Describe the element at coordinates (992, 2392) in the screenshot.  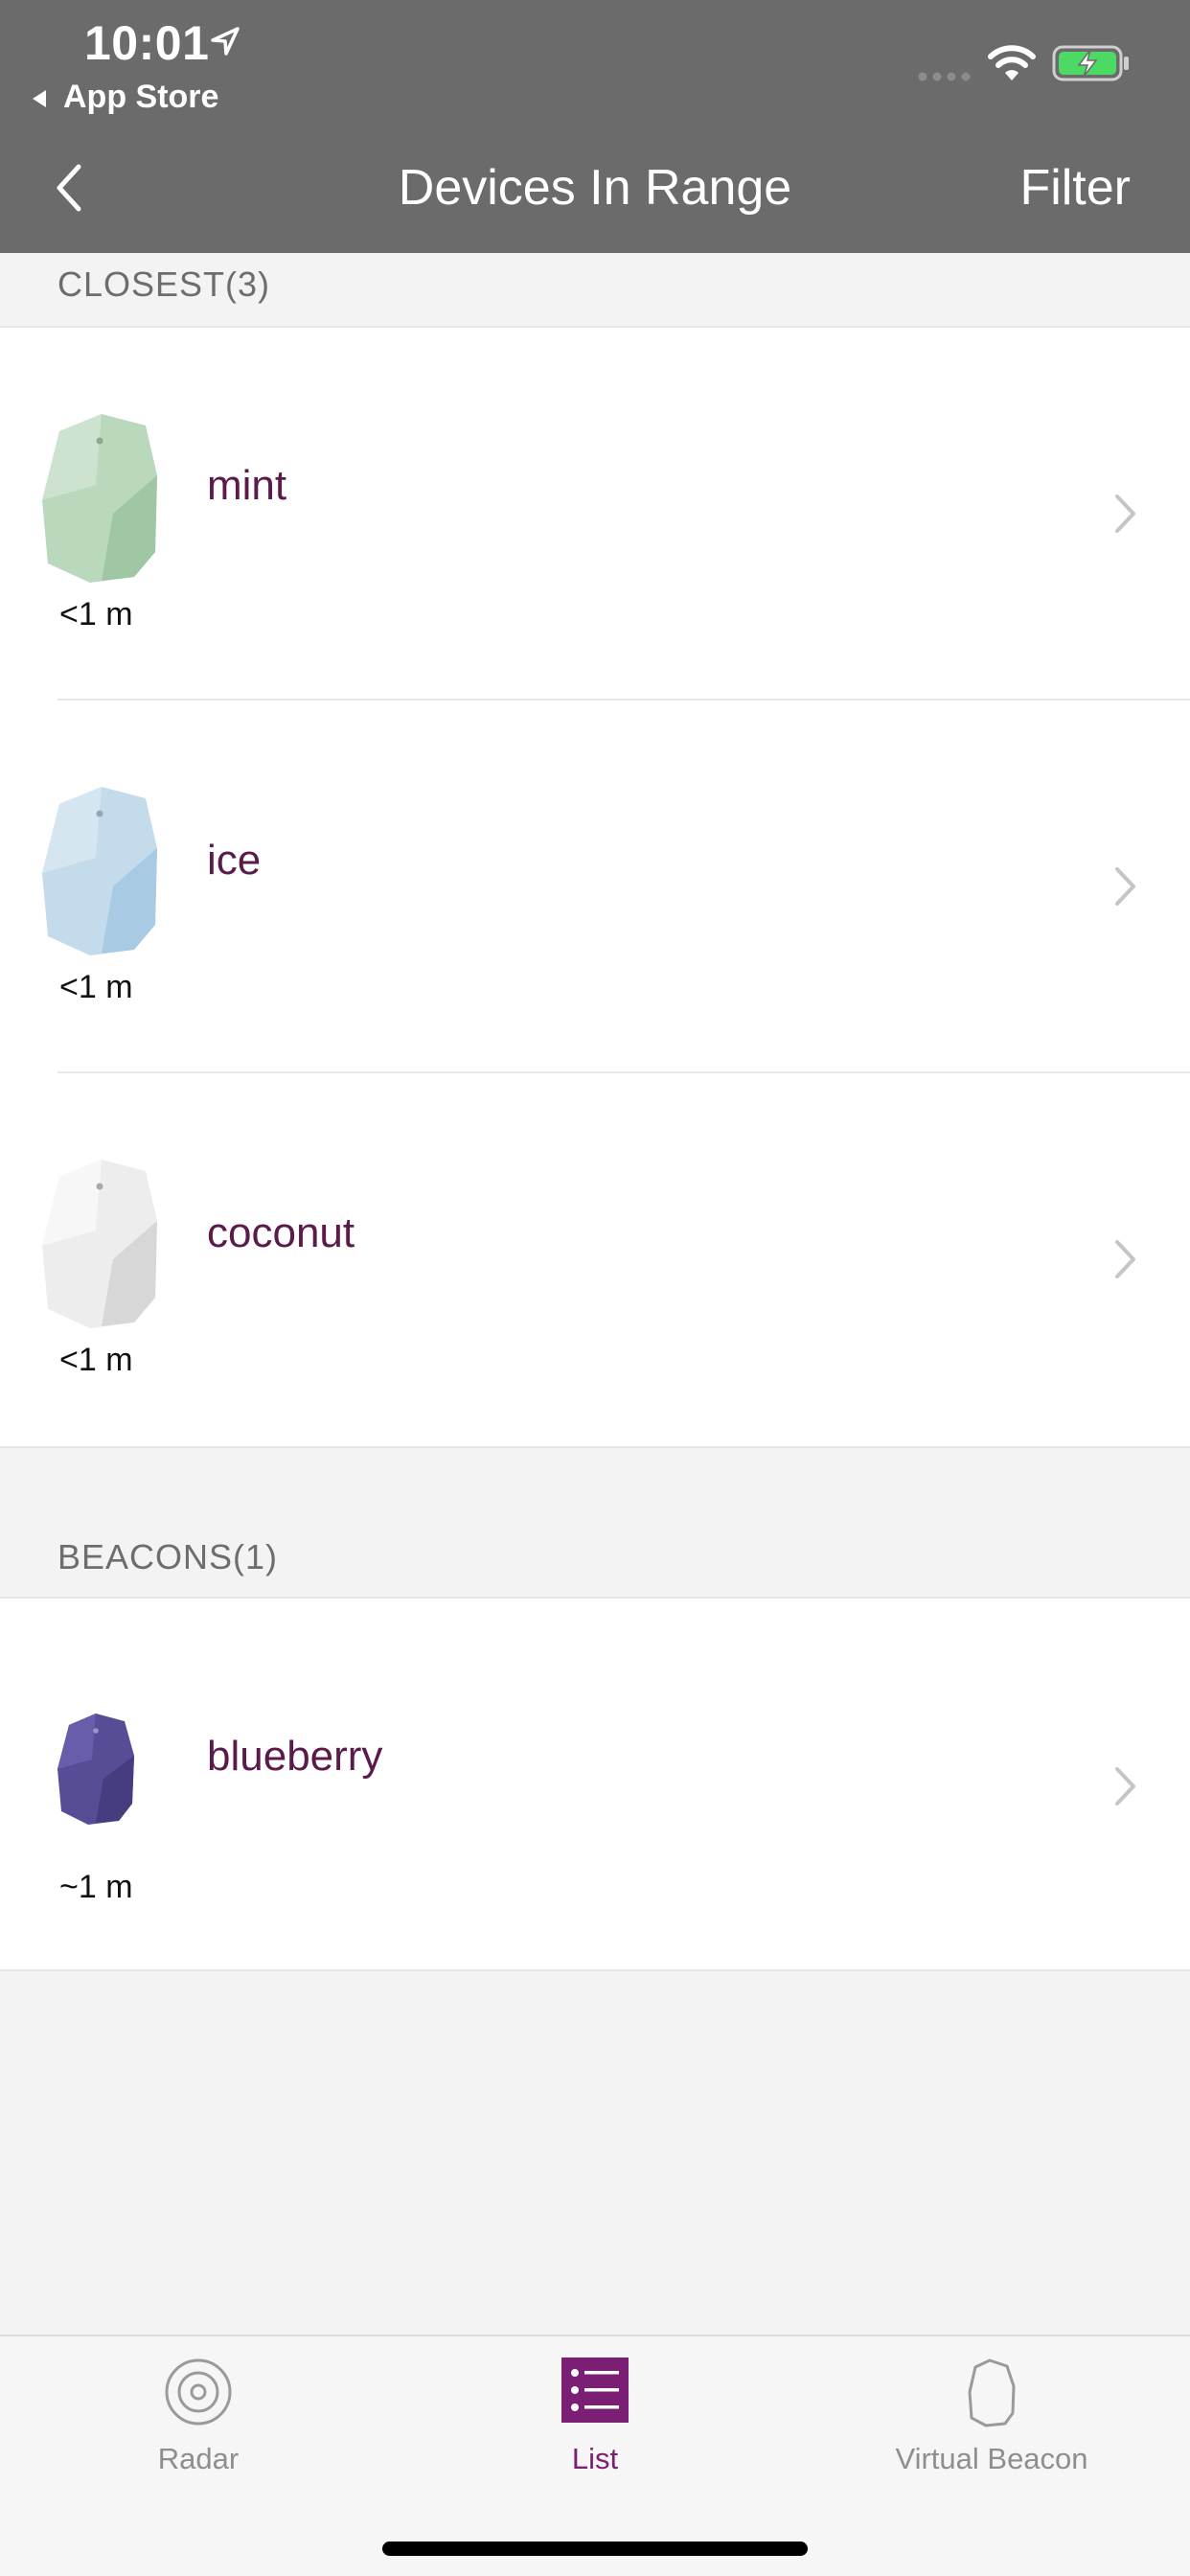
I see `beacon-outline-icon` at that location.